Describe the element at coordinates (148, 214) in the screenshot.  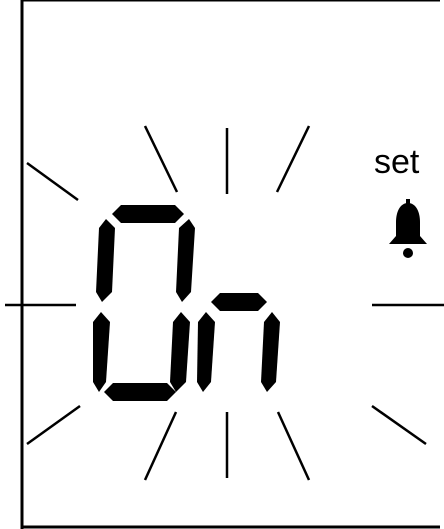
I see `segment-a` at that location.